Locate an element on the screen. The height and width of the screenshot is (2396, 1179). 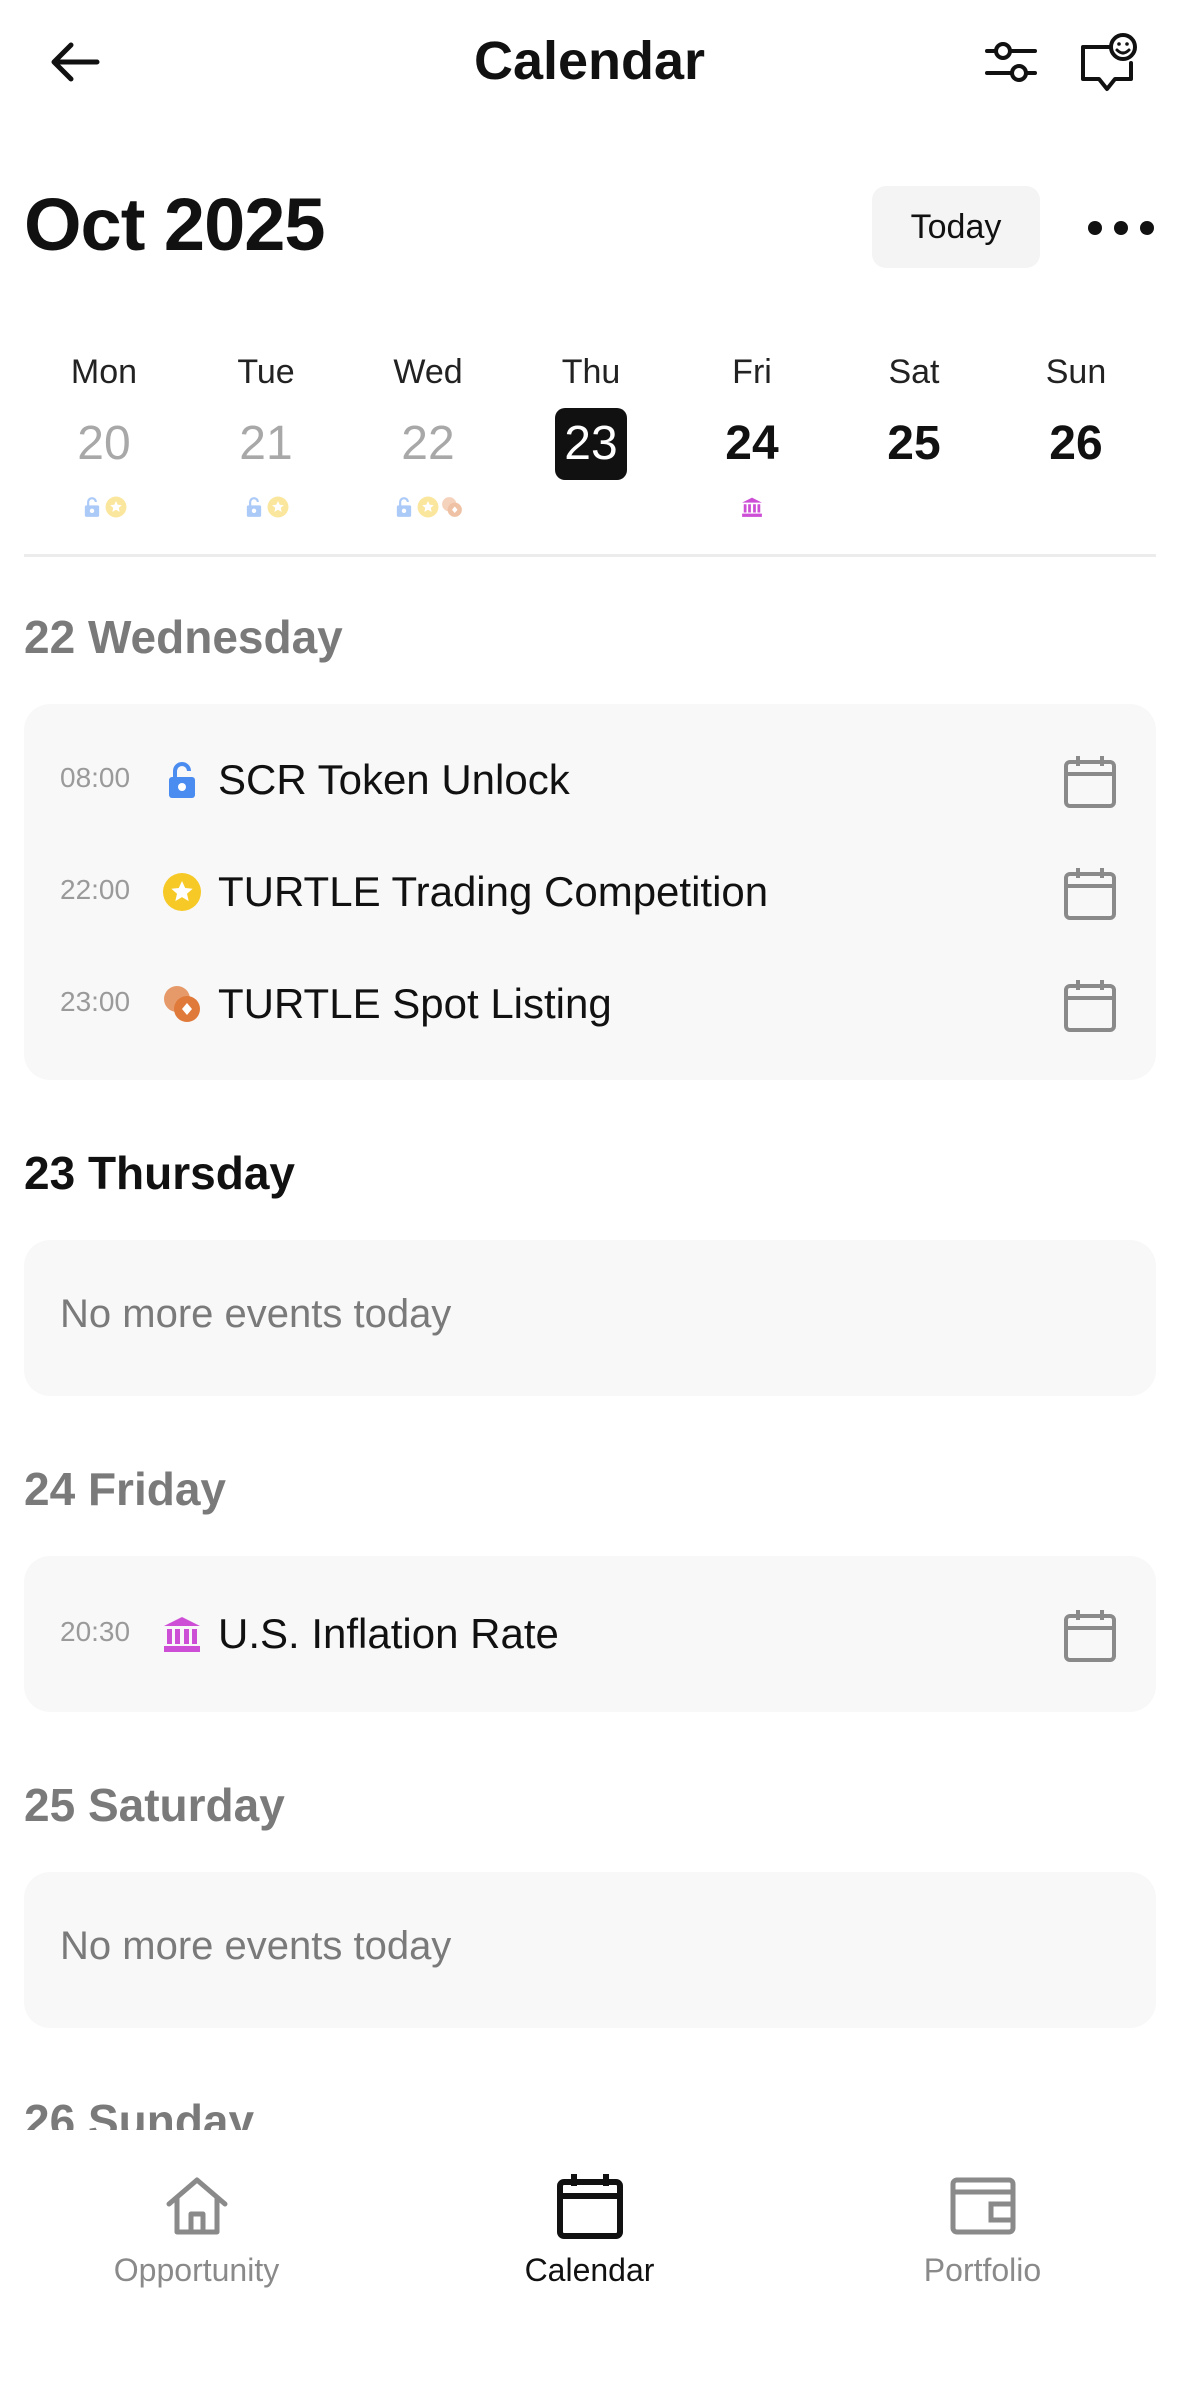
events-card: 20:30 U.S. Inflation Rate is located at coordinates (590, 1634).